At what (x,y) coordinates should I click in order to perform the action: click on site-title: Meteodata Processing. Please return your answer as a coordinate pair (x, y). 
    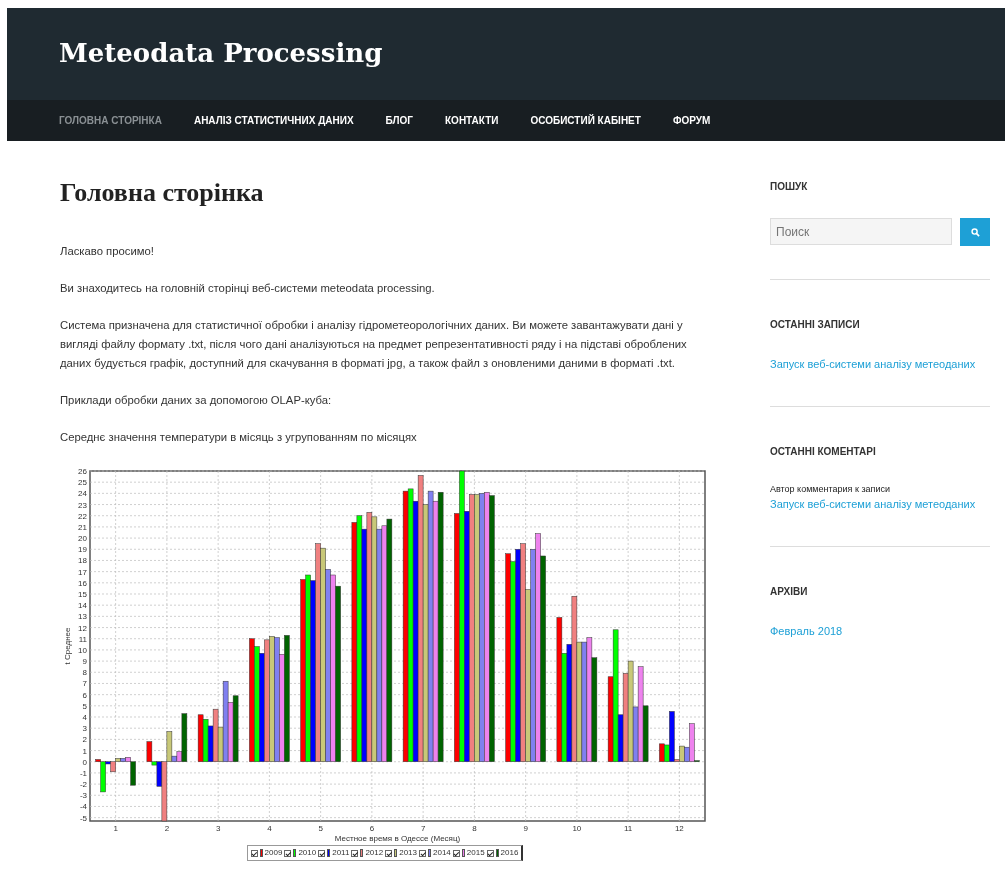
    Looking at the image, I should click on (221, 54).